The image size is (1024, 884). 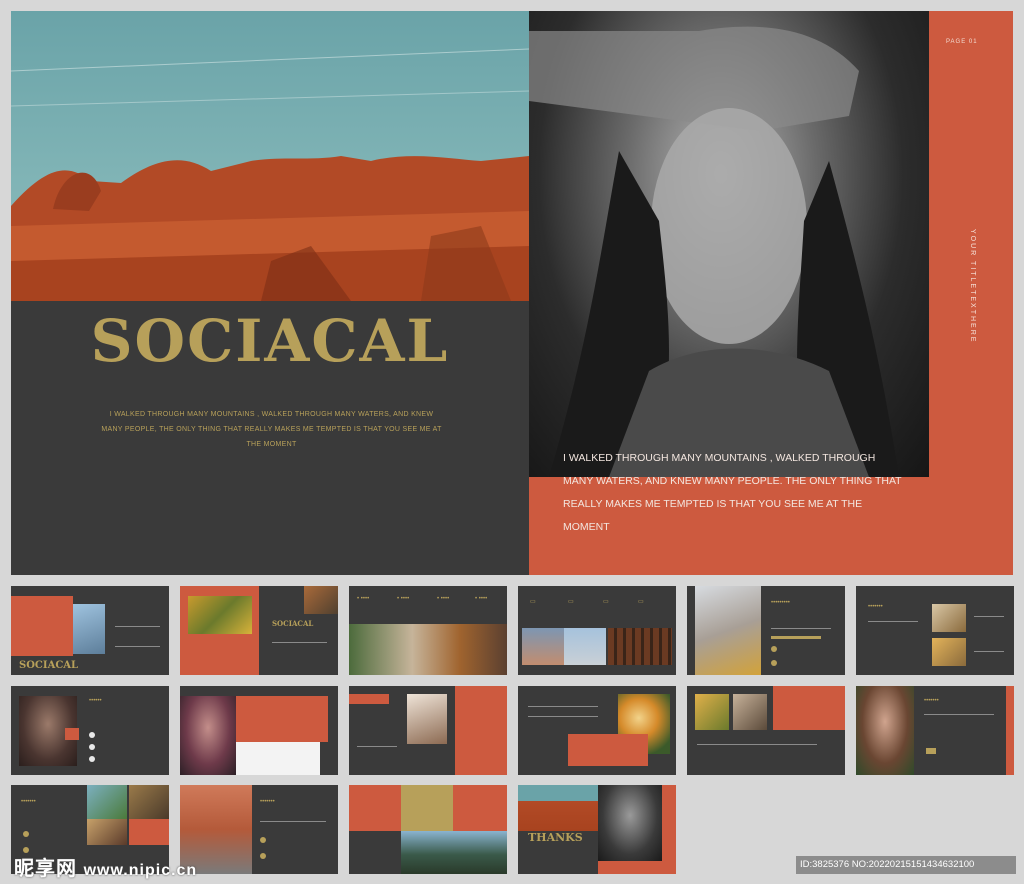 What do you see at coordinates (140, 870) in the screenshot?
I see `watermark-url: www.nipic.cn` at bounding box center [140, 870].